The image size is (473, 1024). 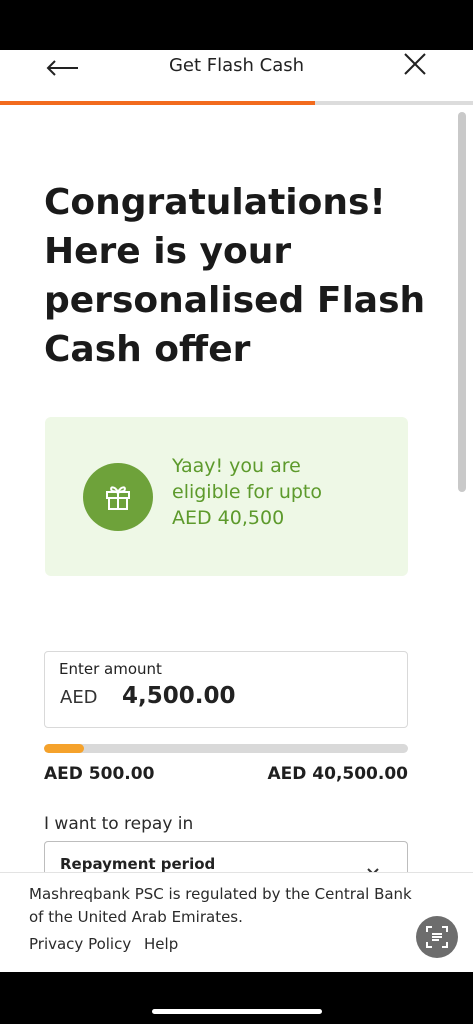 I want to click on headline-line: Cash offer, so click(x=147, y=349).